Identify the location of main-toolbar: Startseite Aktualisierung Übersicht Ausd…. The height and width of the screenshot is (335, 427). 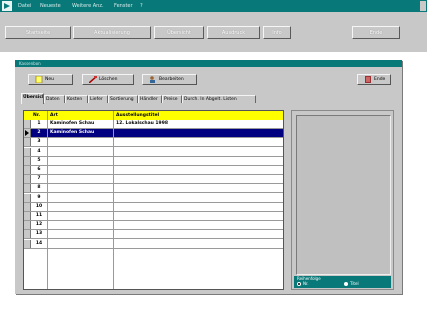
(213, 32).